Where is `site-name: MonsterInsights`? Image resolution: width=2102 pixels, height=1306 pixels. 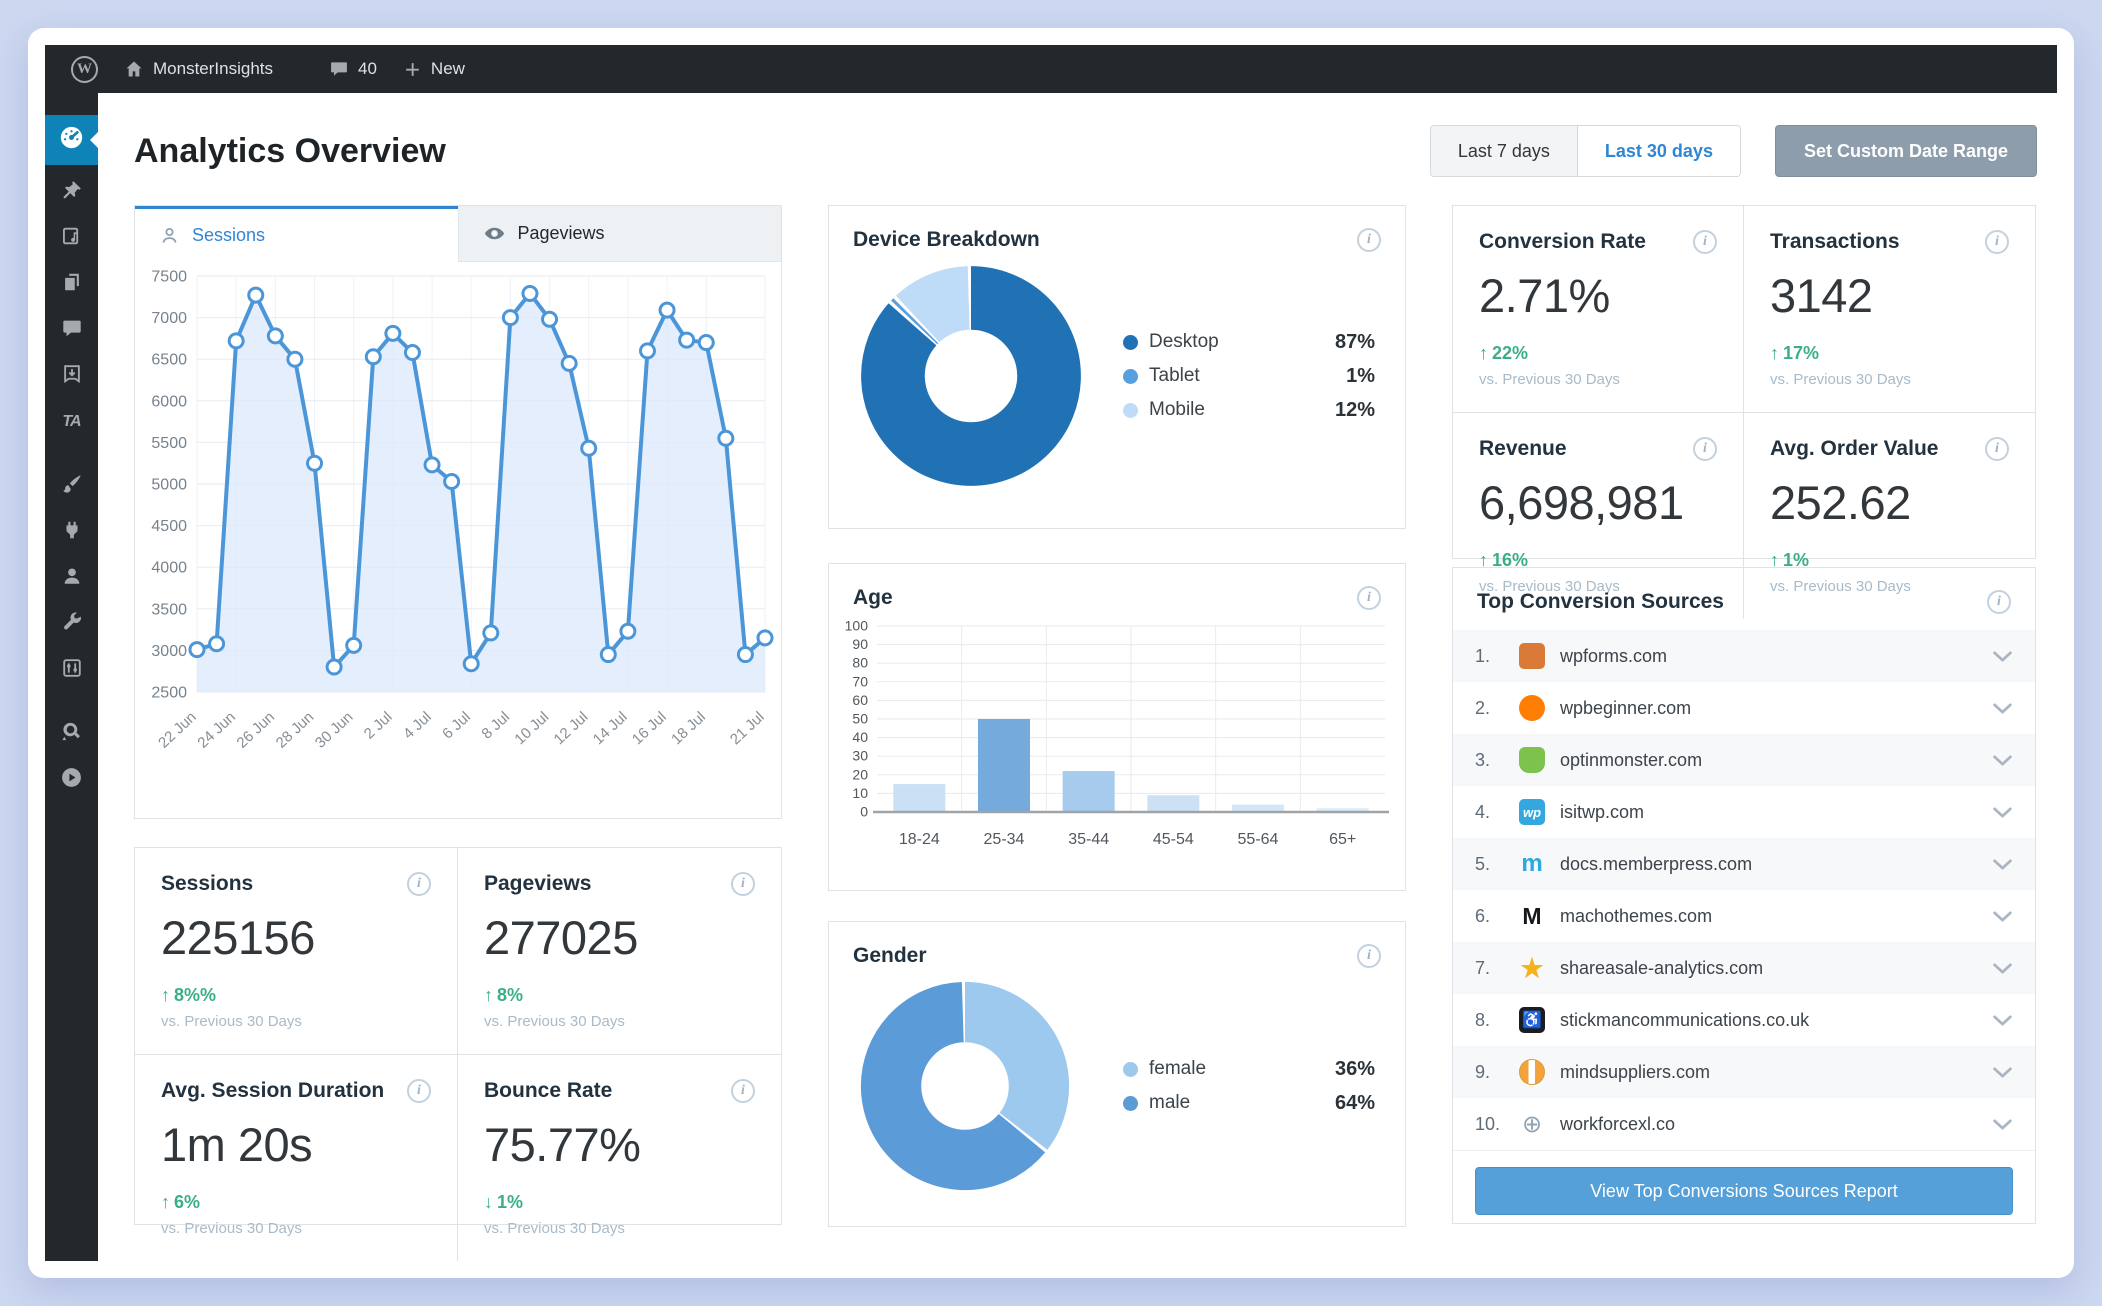 site-name: MonsterInsights is located at coordinates (213, 68).